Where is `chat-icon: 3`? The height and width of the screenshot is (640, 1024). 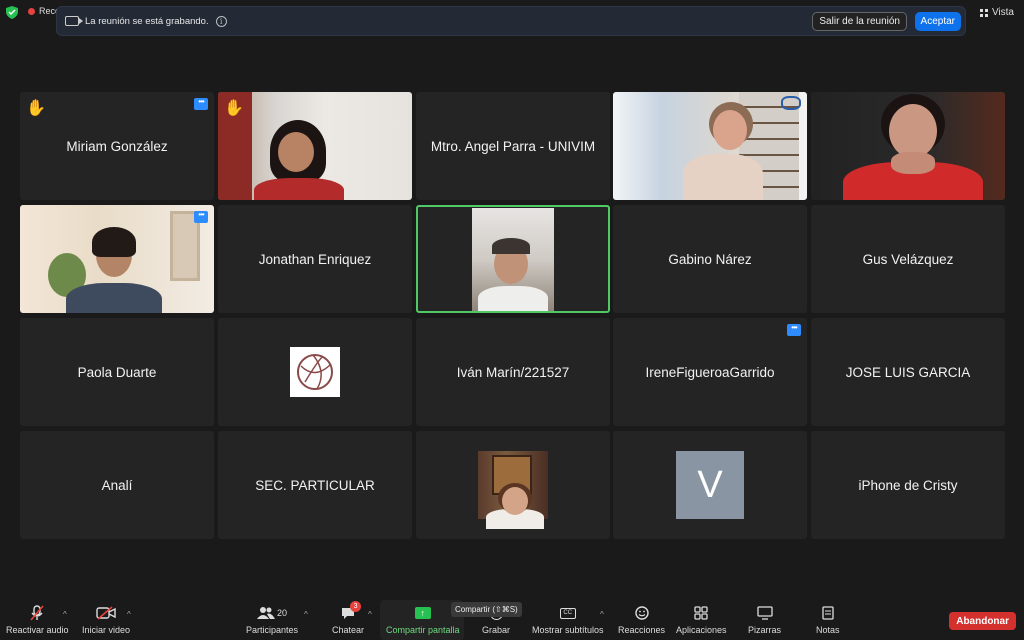
chat-icon: 3 is located at coordinates (351, 611).